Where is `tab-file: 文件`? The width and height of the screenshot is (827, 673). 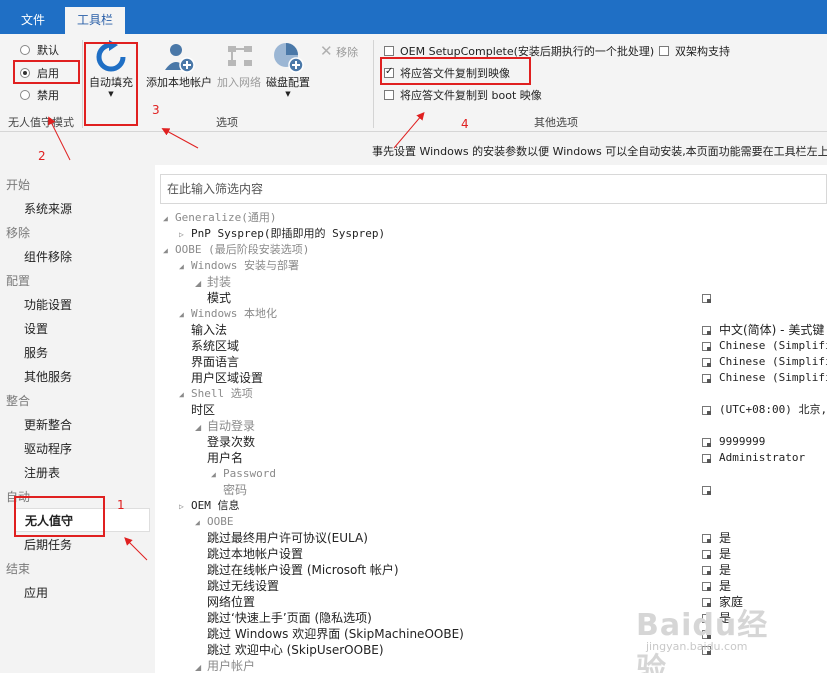 tab-file: 文件 is located at coordinates (33, 20).